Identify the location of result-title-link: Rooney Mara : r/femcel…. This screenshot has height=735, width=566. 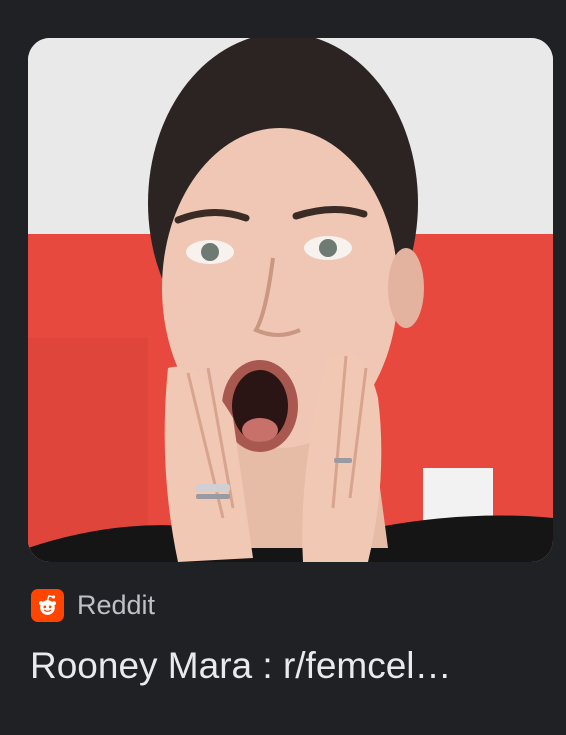
(285, 666).